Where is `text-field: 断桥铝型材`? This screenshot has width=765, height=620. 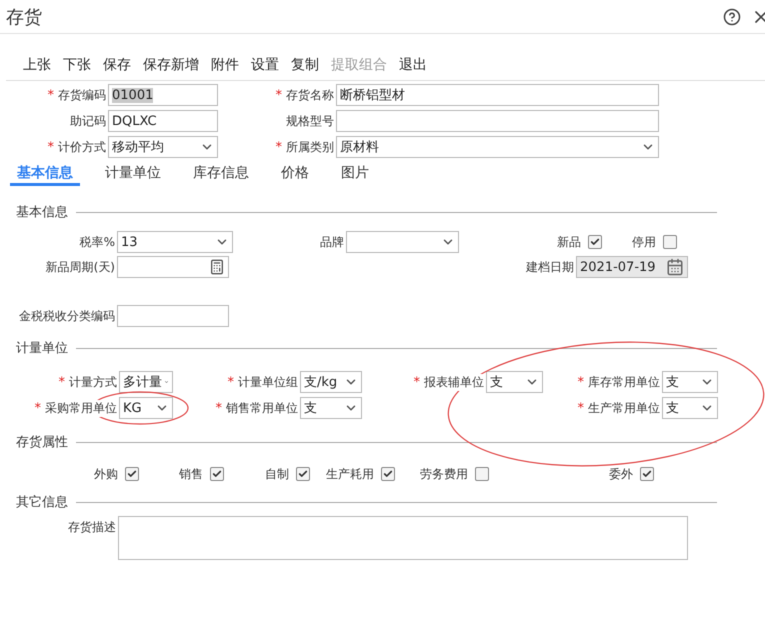
text-field: 断桥铝型材 is located at coordinates (497, 95).